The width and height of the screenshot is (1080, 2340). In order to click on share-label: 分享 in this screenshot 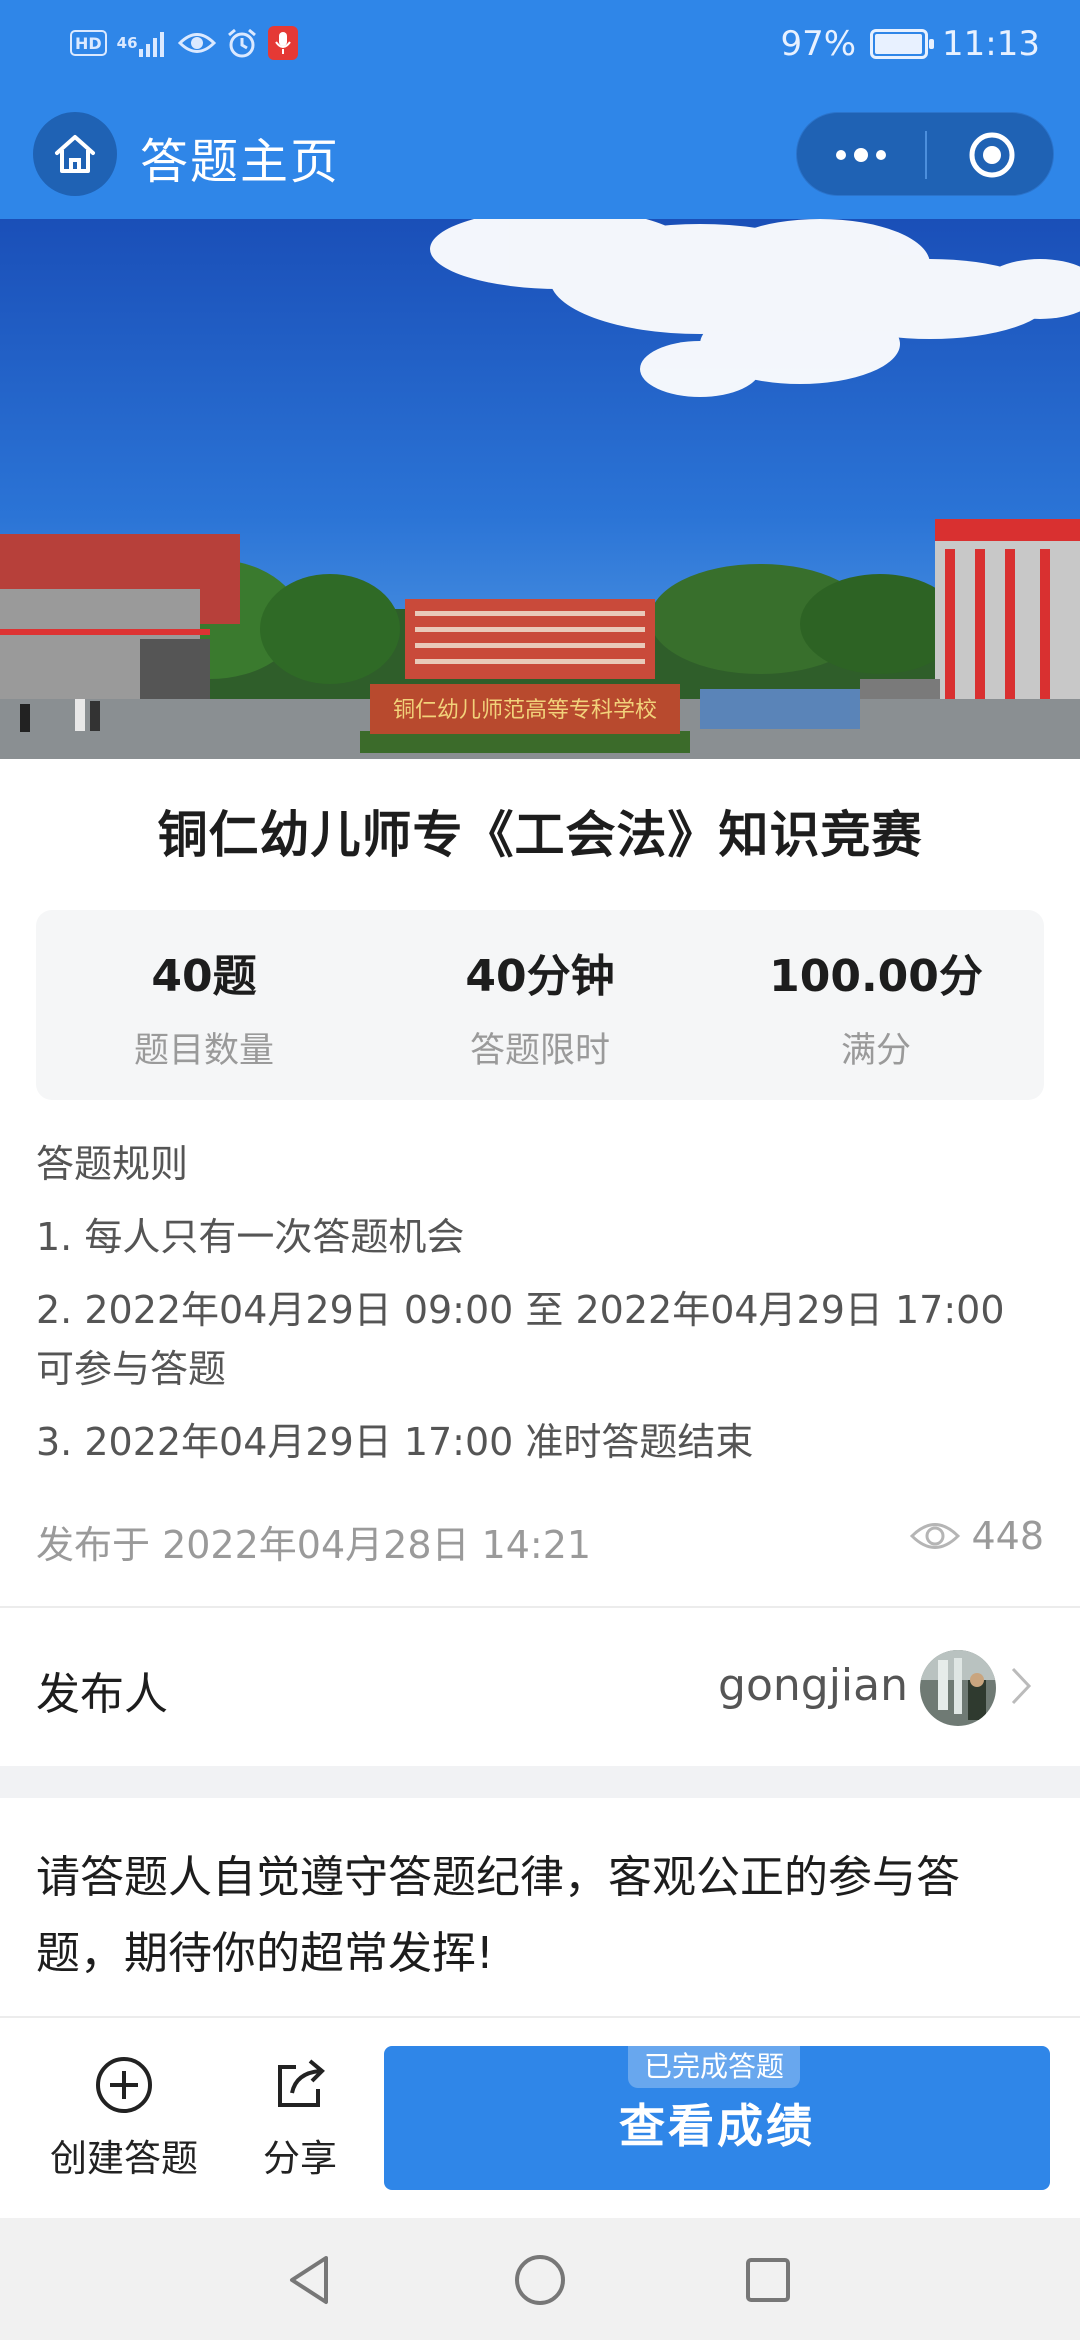, I will do `click(300, 2158)`.